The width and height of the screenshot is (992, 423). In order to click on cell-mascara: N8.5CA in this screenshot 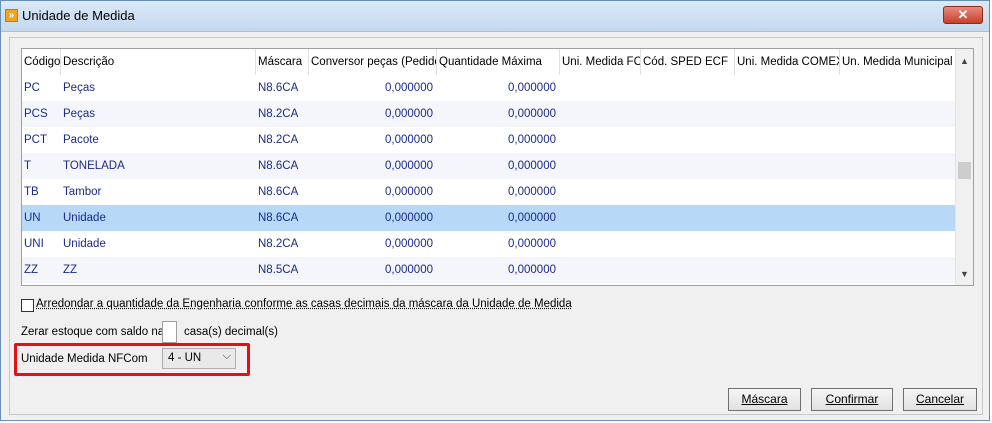, I will do `click(278, 270)`.